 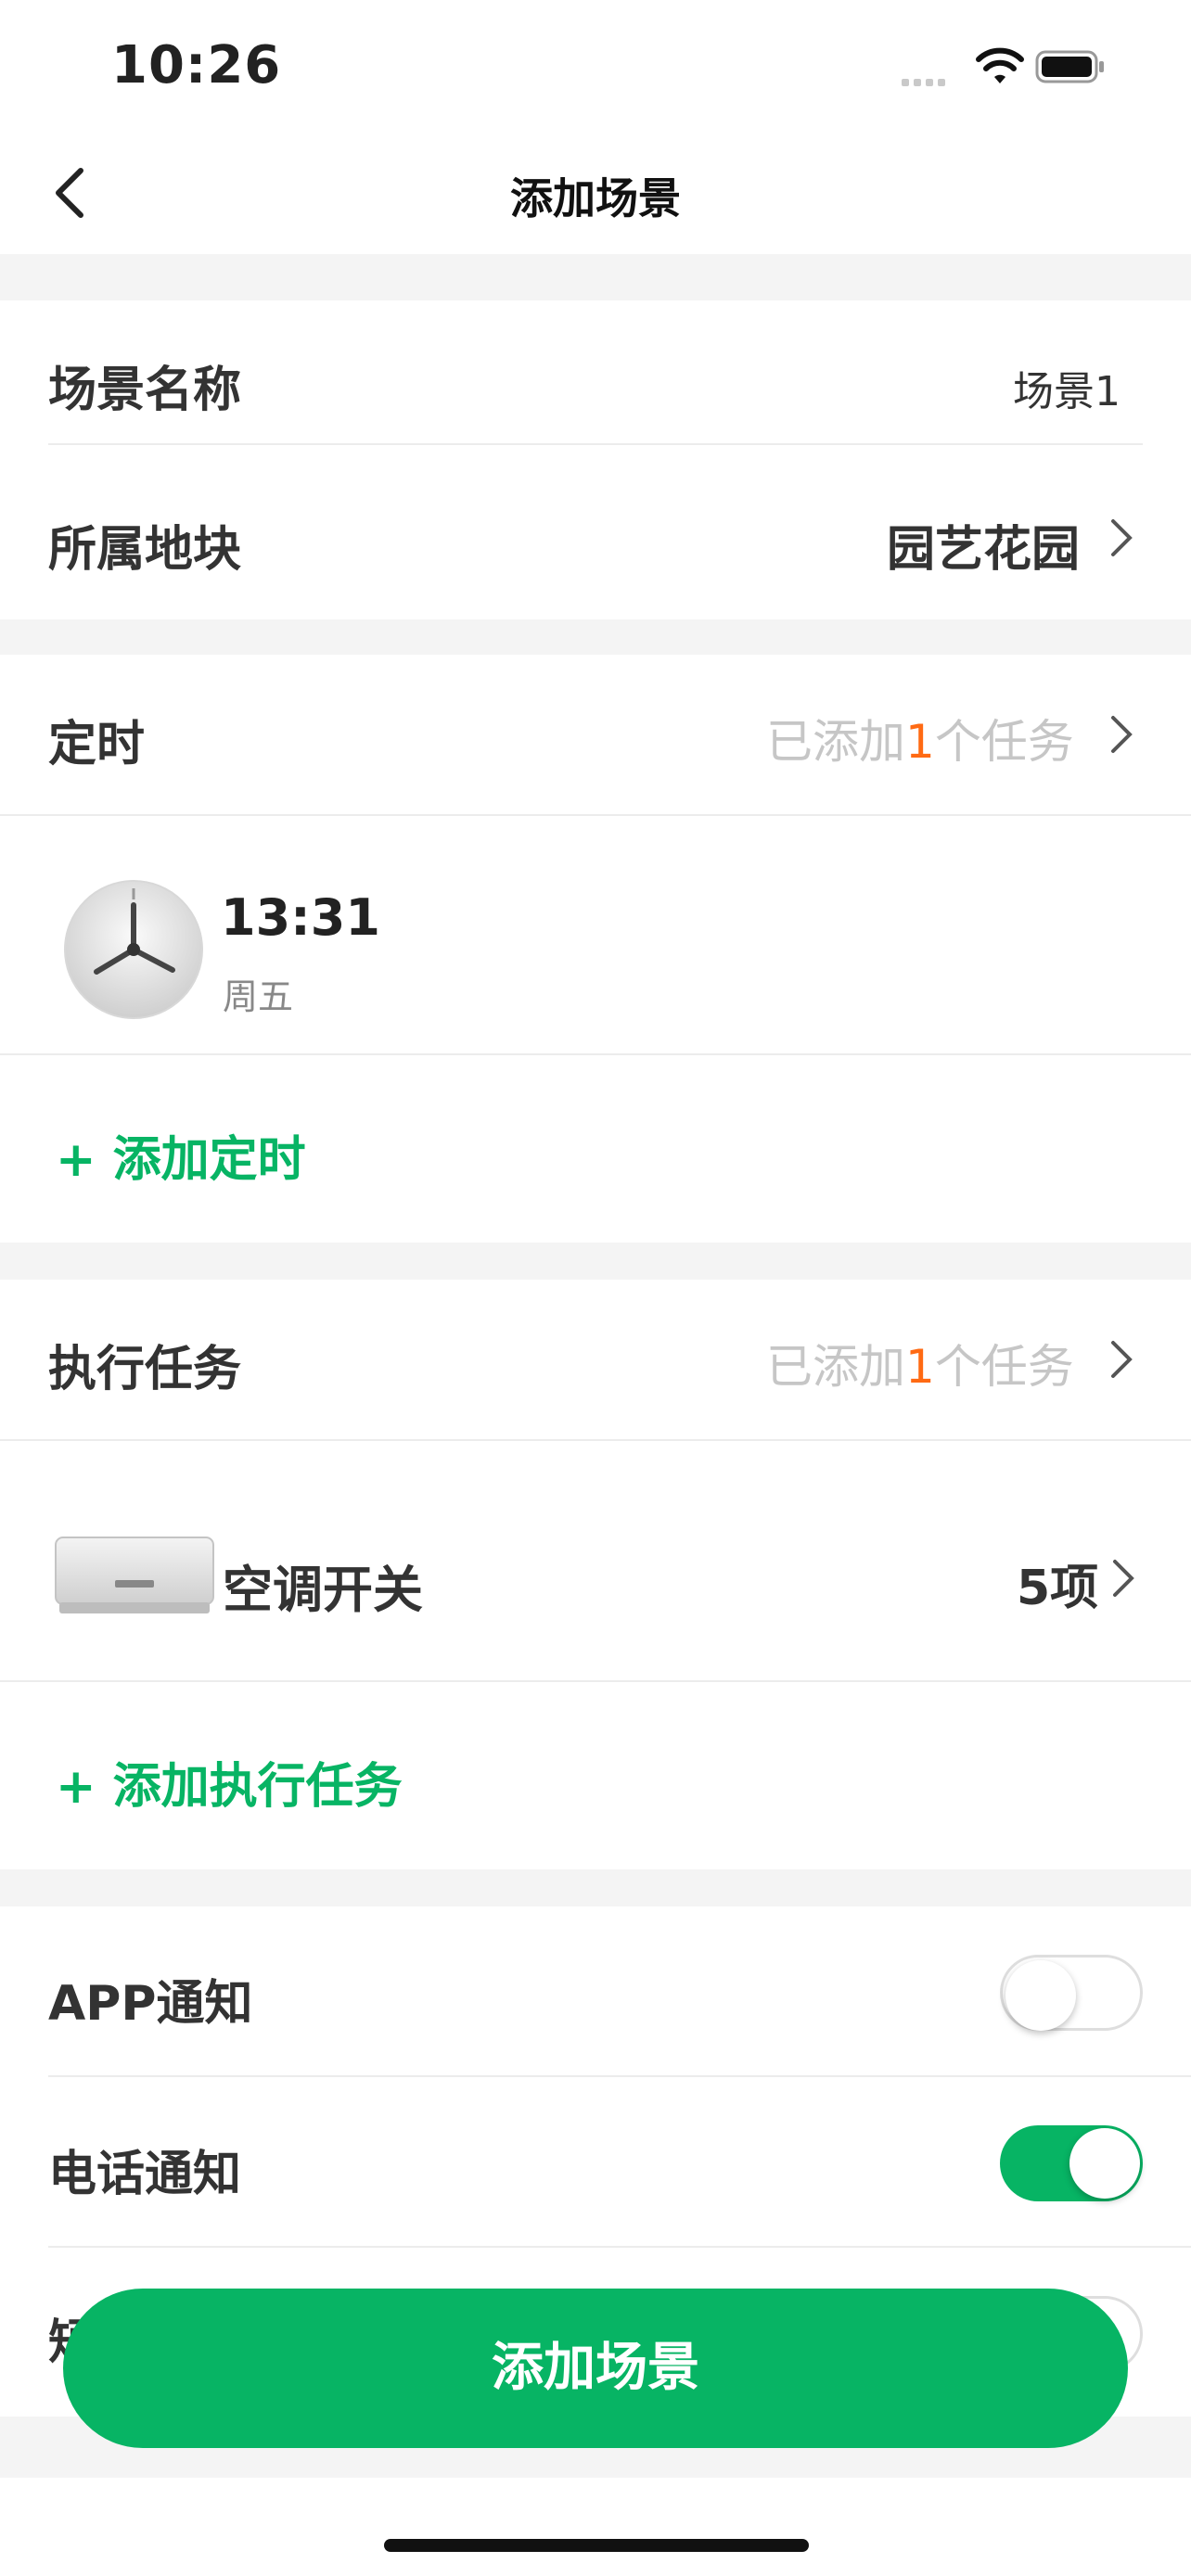 What do you see at coordinates (181, 1155) in the screenshot?
I see `add-timer-button: + 添加定时` at bounding box center [181, 1155].